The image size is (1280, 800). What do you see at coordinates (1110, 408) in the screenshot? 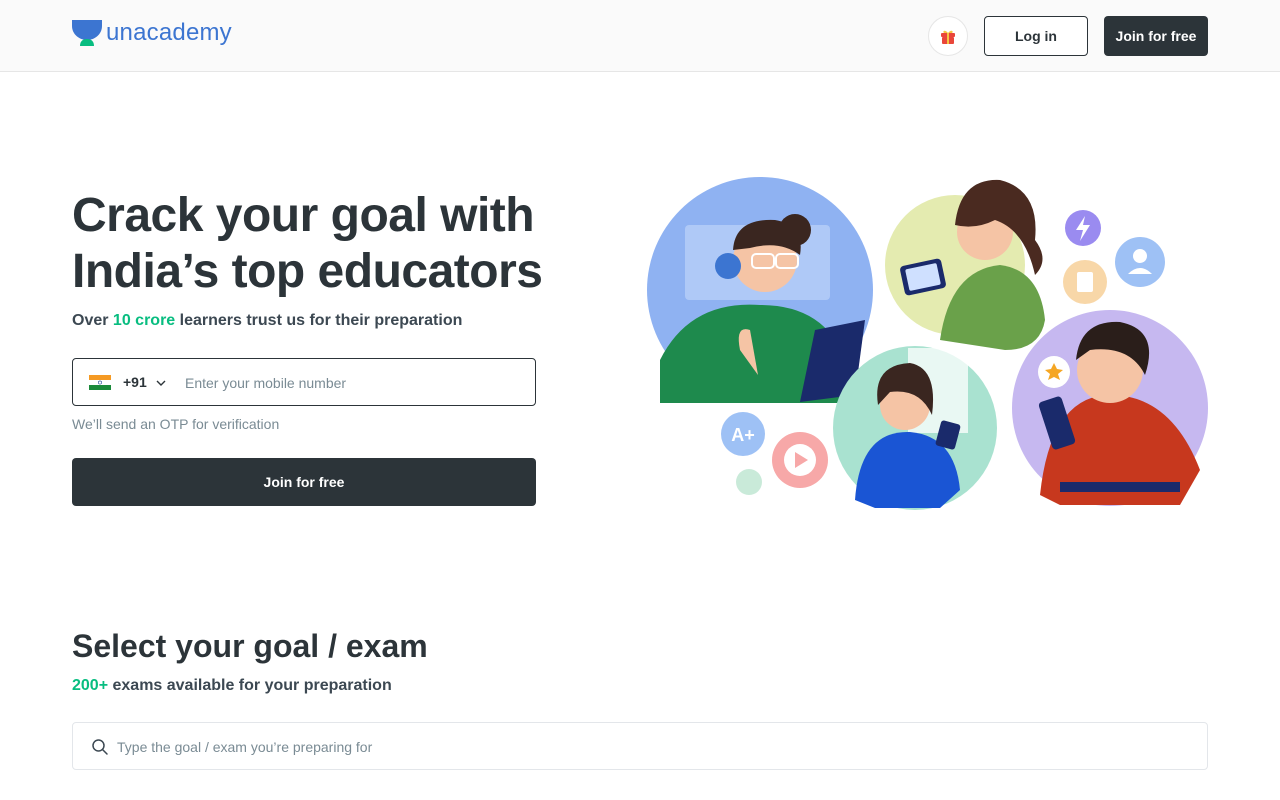
I see `boy-phone-illustration` at bounding box center [1110, 408].